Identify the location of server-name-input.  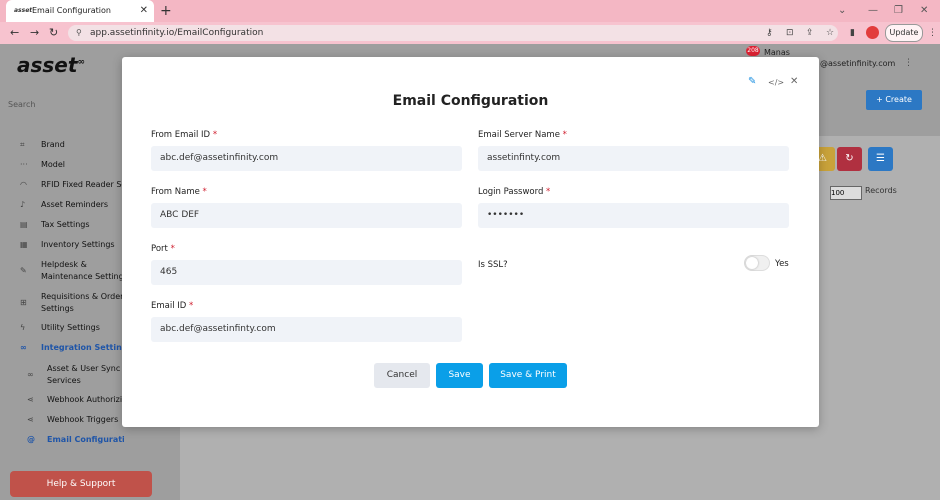
(633, 158).